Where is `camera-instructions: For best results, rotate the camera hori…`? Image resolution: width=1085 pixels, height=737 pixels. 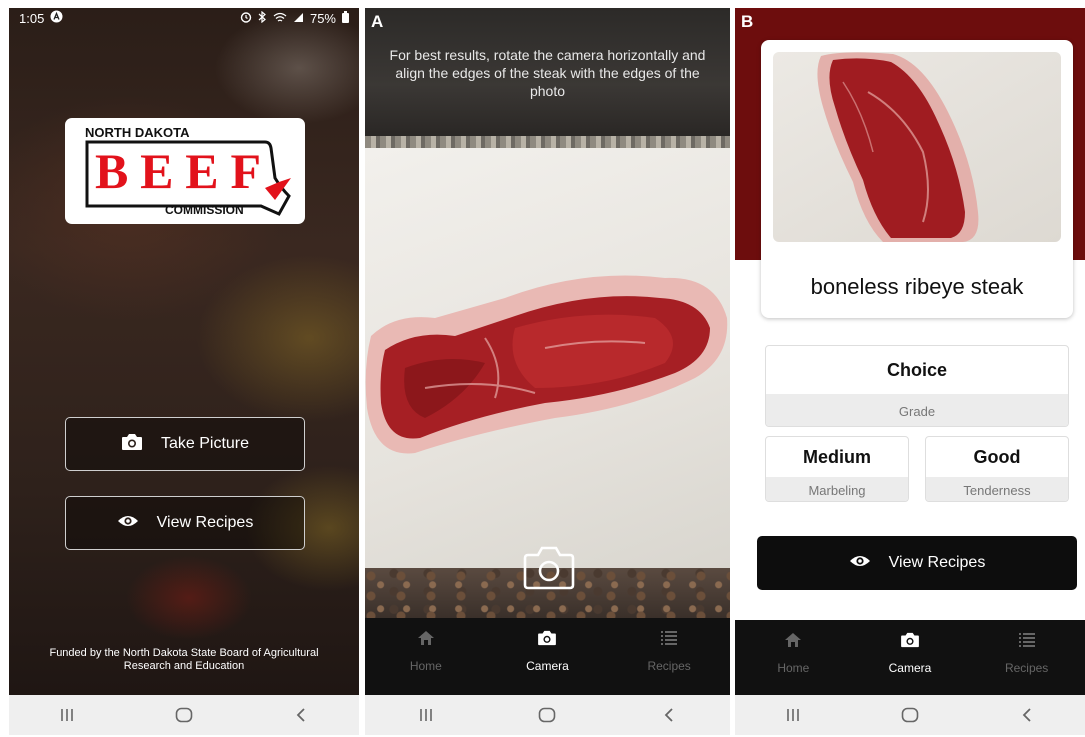 camera-instructions: For best results, rotate the camera hori… is located at coordinates (547, 73).